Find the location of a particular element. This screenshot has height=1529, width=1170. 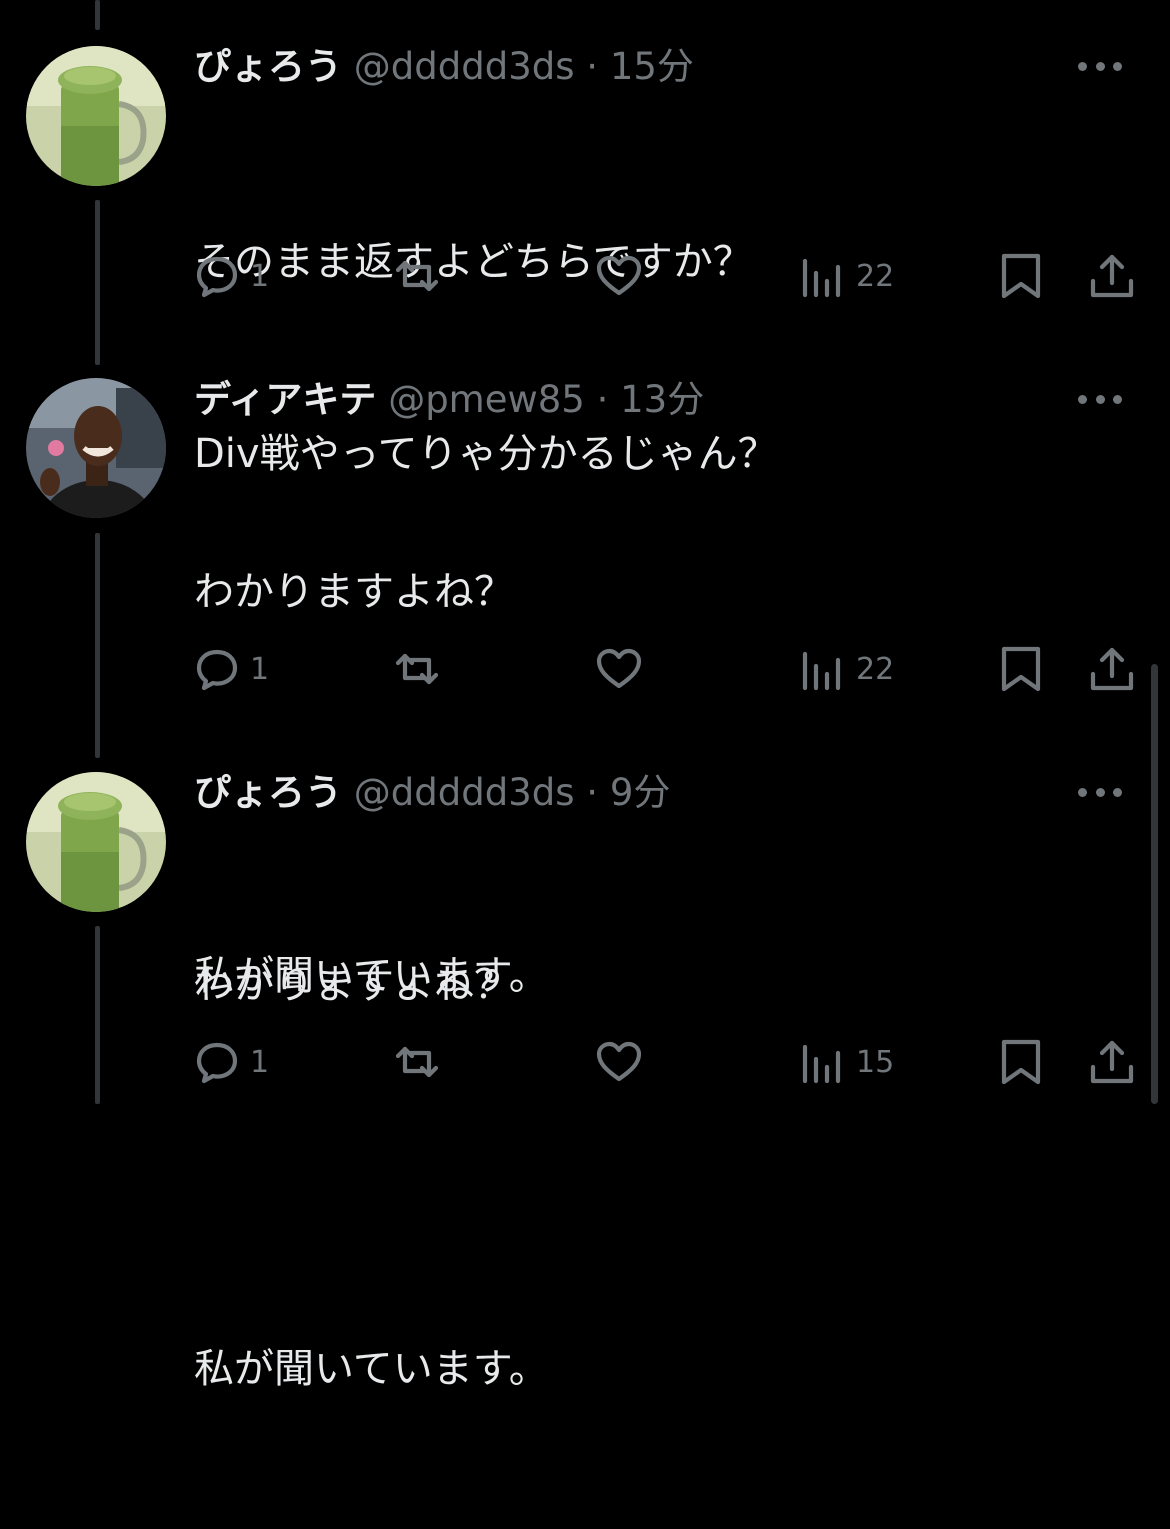

timestamp: 15分 is located at coordinates (652, 66).